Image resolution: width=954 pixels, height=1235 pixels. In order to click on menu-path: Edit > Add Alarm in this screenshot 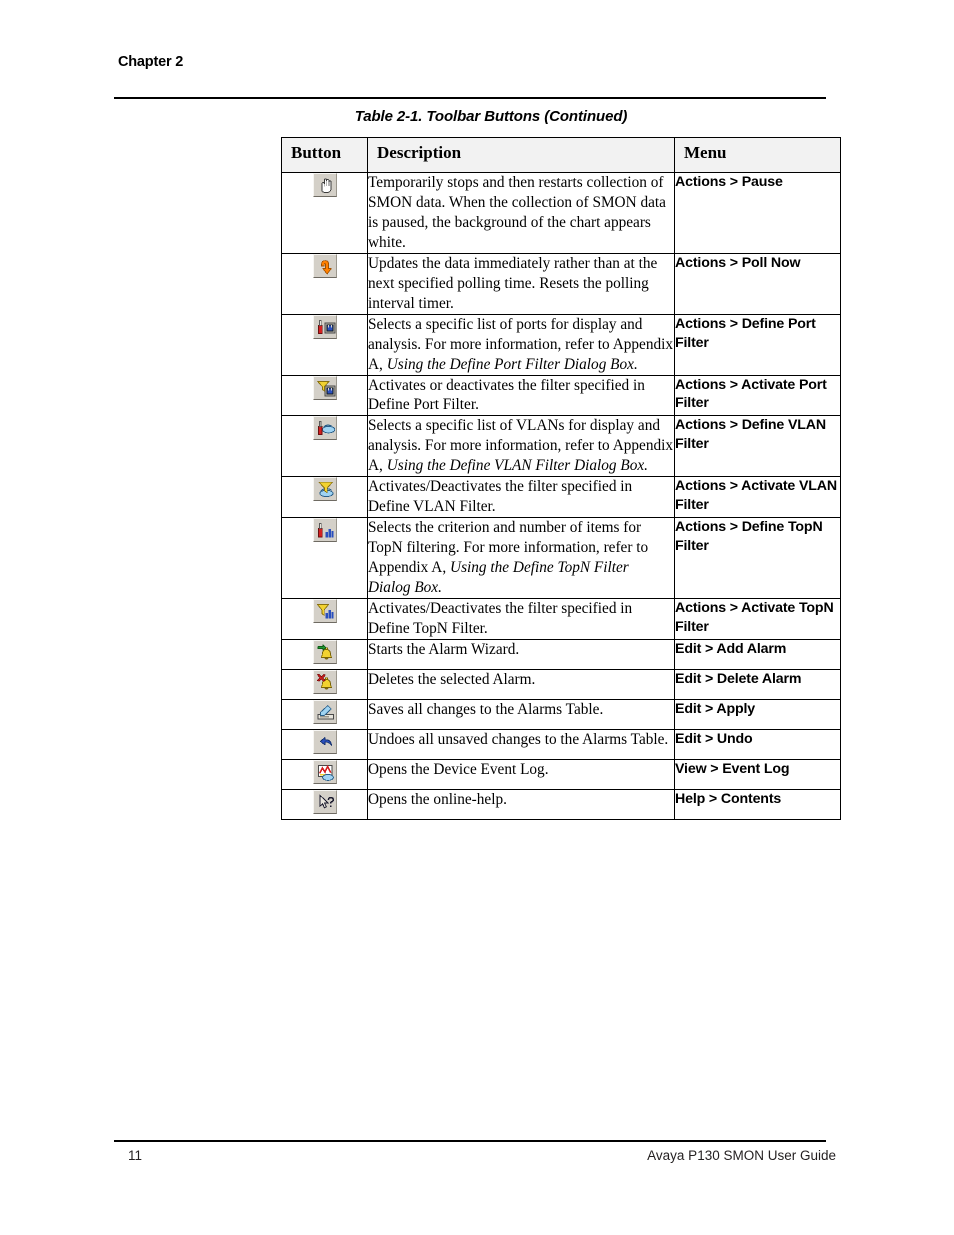, I will do `click(731, 648)`.